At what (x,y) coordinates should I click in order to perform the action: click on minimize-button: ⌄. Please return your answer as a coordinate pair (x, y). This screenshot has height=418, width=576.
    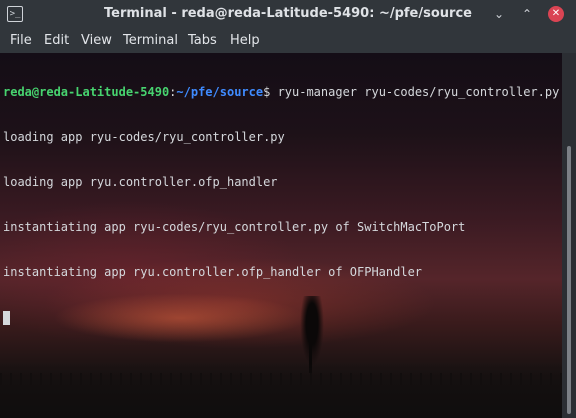
    Looking at the image, I should click on (499, 14).